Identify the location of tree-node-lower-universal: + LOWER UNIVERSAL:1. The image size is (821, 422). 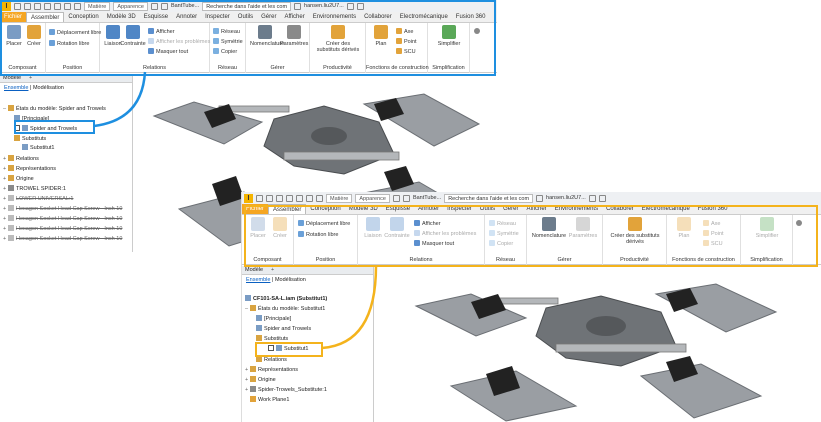
(38, 199).